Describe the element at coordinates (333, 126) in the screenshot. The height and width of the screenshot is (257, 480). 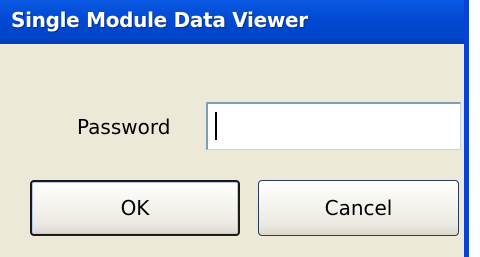
I see `password-input` at that location.